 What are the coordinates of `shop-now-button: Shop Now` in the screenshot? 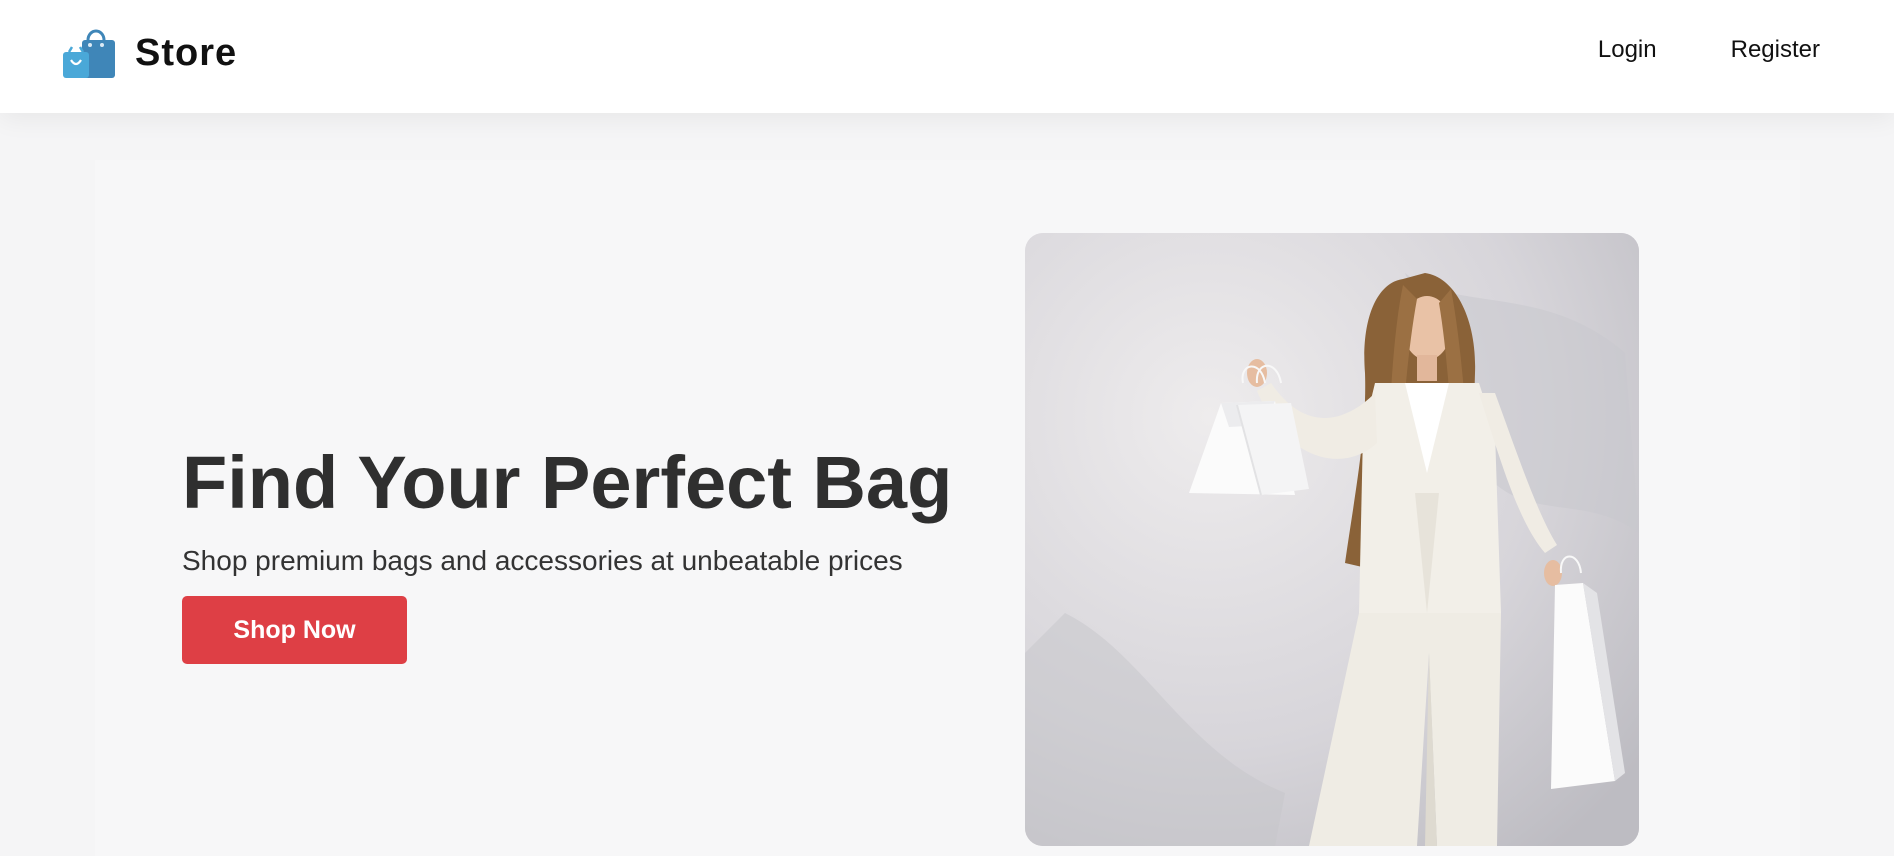 It's located at (294, 630).